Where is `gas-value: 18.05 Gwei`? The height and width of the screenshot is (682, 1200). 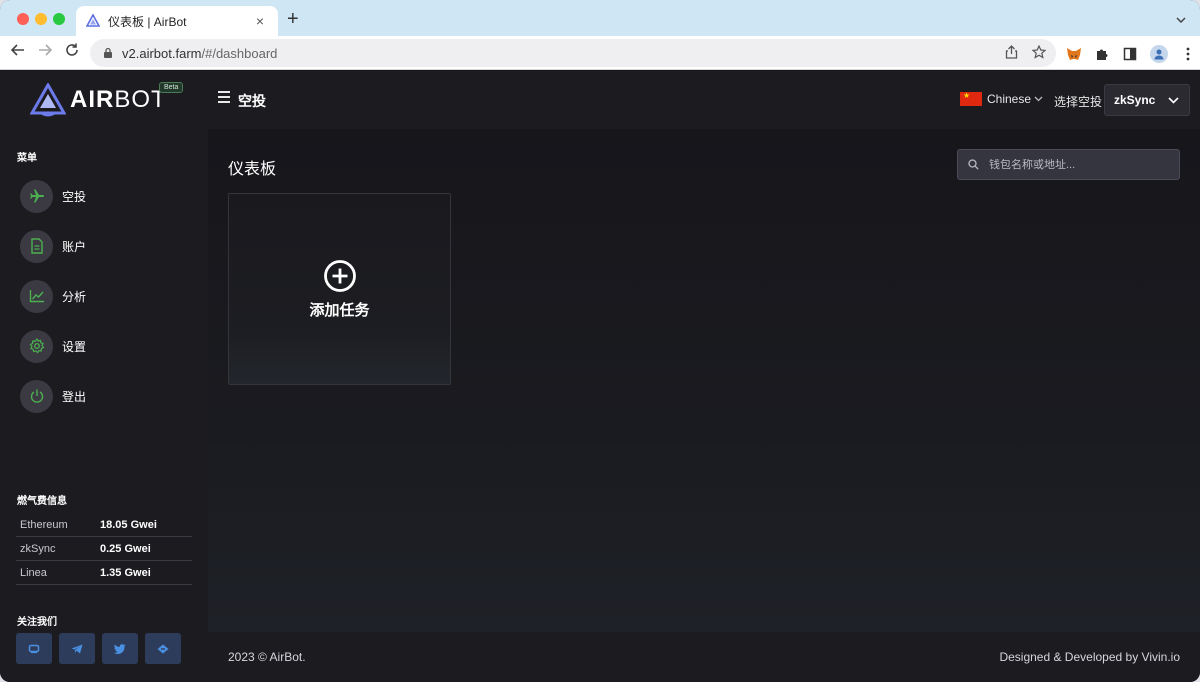 gas-value: 18.05 Gwei is located at coordinates (128, 524).